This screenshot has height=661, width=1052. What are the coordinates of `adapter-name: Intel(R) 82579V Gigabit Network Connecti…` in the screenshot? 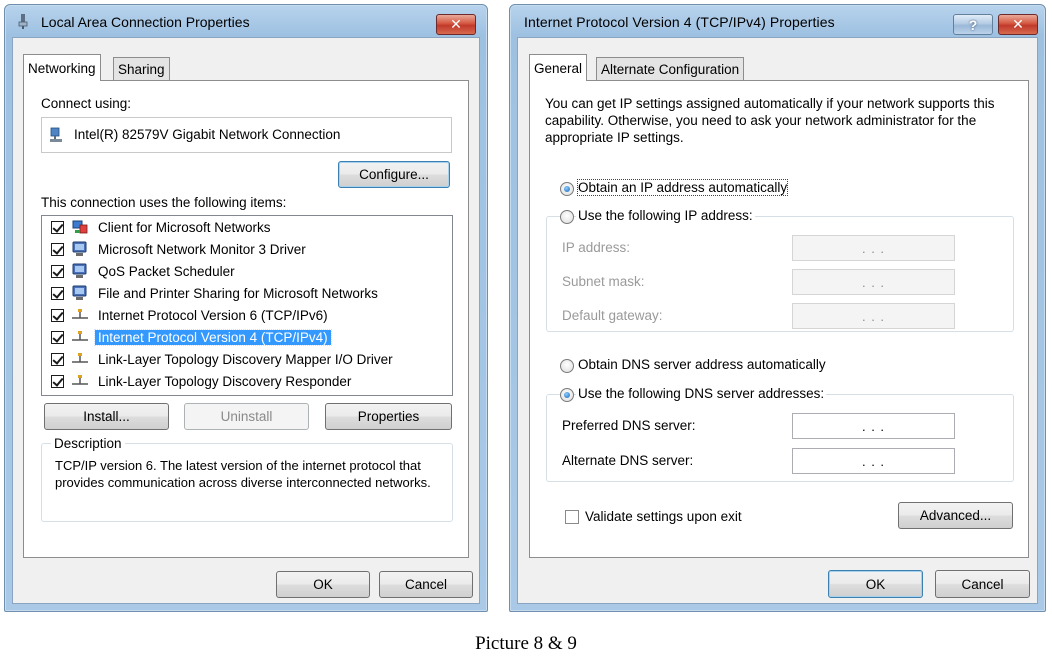 It's located at (207, 134).